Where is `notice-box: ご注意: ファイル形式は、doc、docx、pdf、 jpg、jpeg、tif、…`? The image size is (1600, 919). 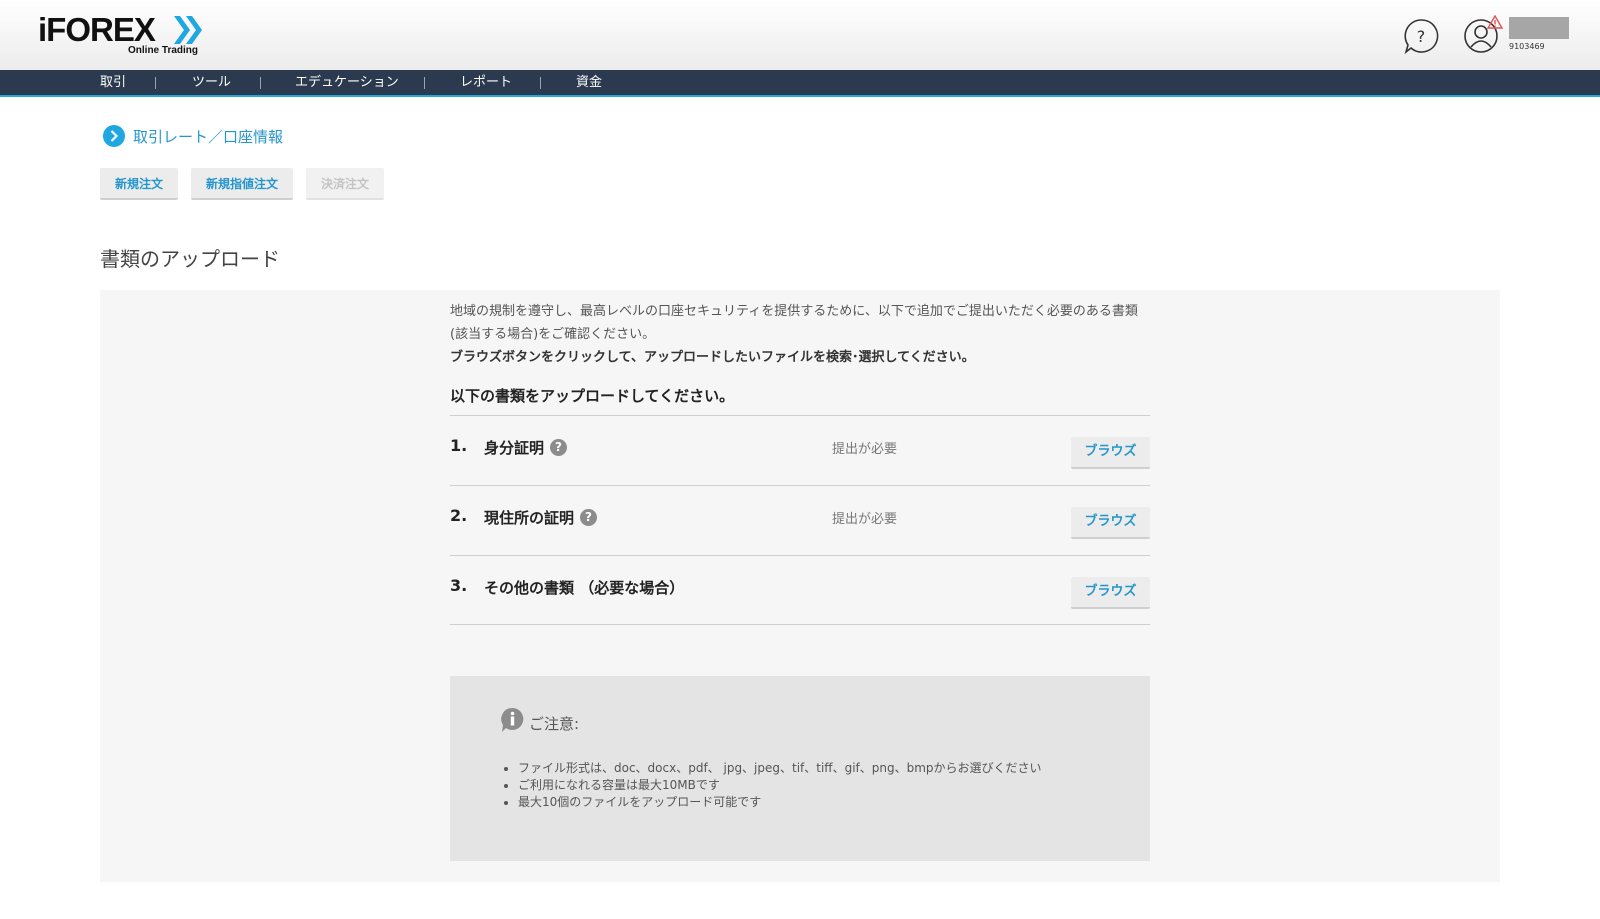
notice-box: ご注意: ファイル形式は、doc、docx、pdf、 jpg、jpeg、tif、… is located at coordinates (800, 768).